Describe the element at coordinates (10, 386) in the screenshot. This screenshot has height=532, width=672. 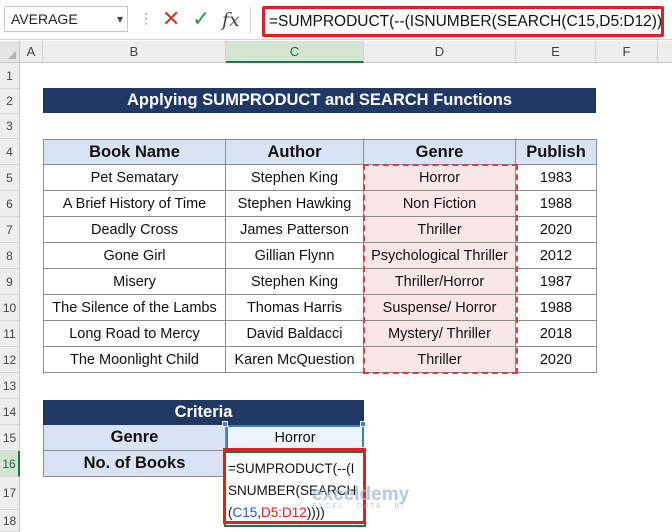
I see `row-header-13: 13` at that location.